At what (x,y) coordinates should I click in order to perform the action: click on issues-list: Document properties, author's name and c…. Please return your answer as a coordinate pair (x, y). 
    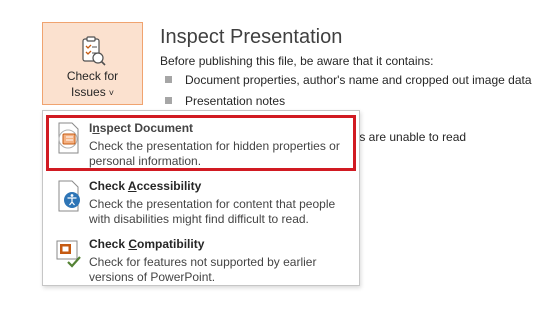
    Looking at the image, I should click on (348, 93).